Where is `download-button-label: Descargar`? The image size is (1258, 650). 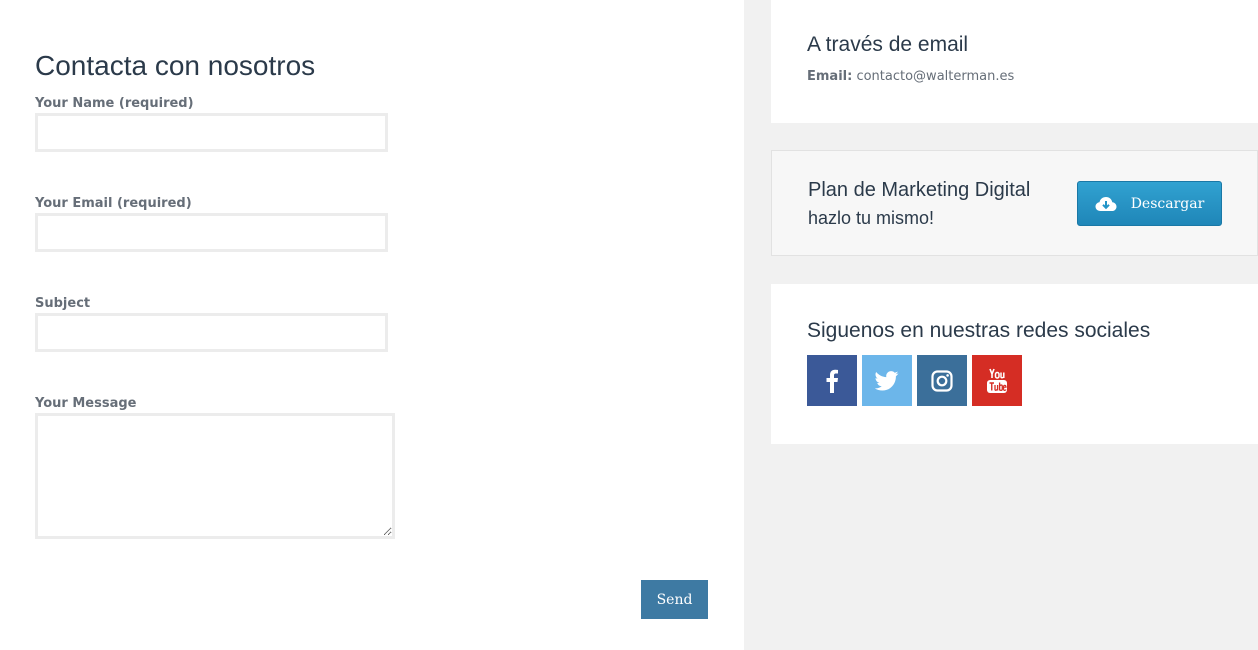
download-button-label: Descargar is located at coordinates (1167, 203).